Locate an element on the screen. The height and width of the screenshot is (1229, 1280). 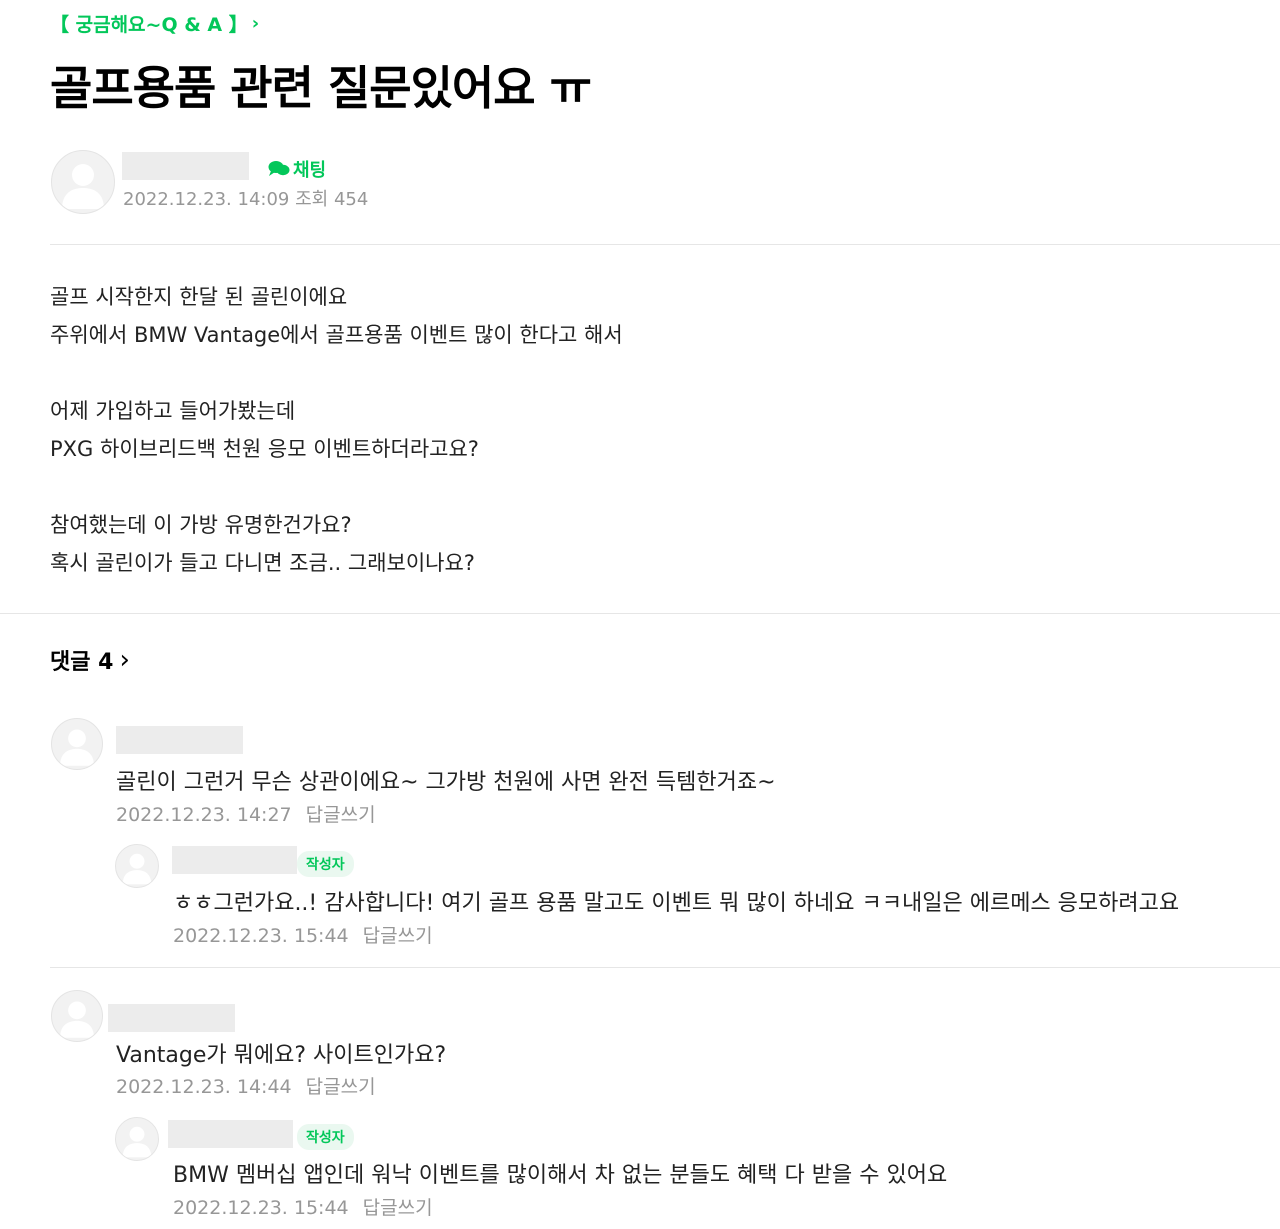
comment-text: 골린이 그런거 무슨 상관이에요~ 그가방 천원에 사면 완전 득템한거죠~ is located at coordinates (446, 782).